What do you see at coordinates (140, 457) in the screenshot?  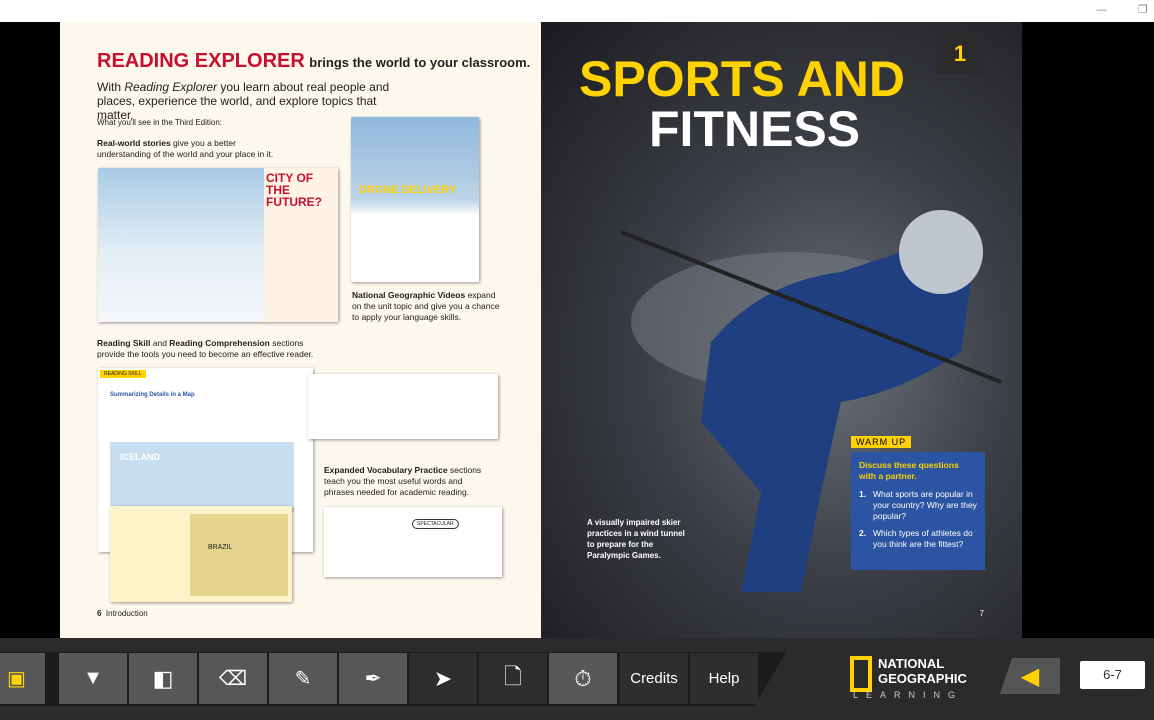 I see `iceland-label: ICELAND` at bounding box center [140, 457].